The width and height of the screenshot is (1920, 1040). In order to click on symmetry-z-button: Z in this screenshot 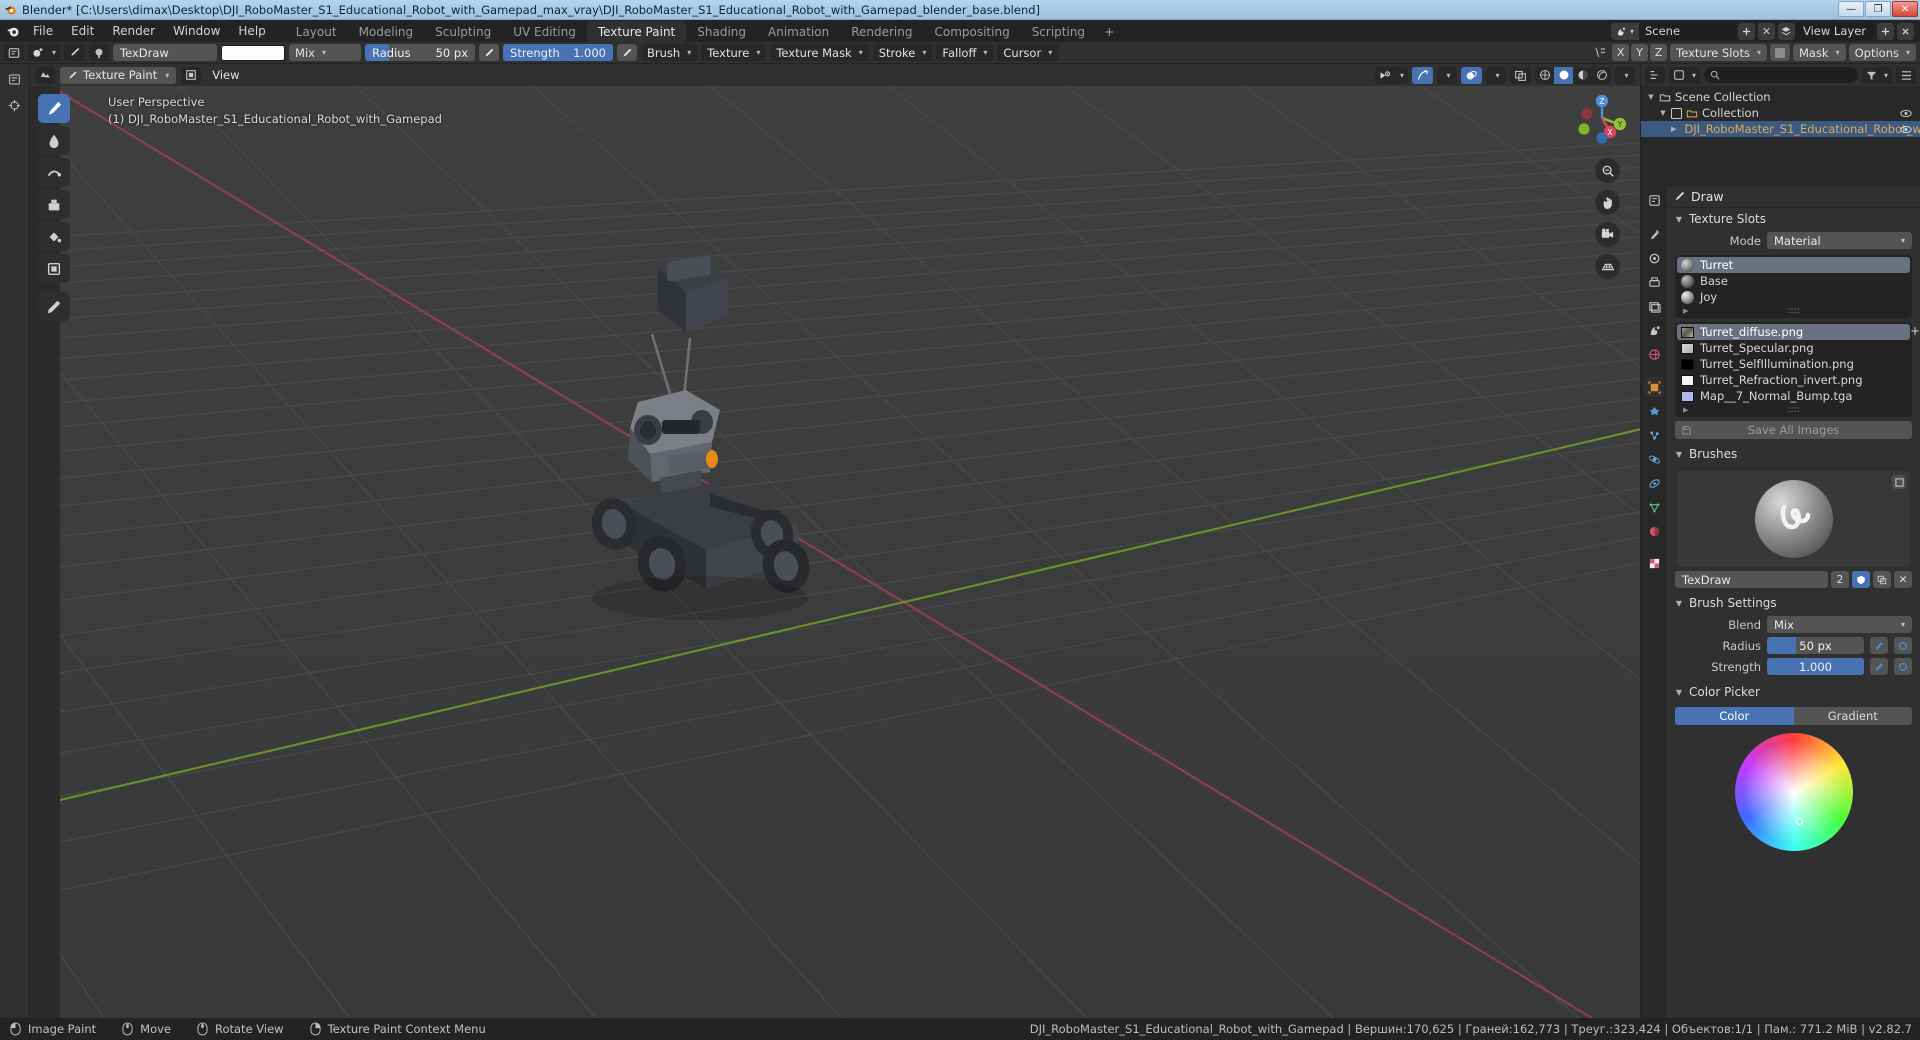, I will do `click(1659, 52)`.